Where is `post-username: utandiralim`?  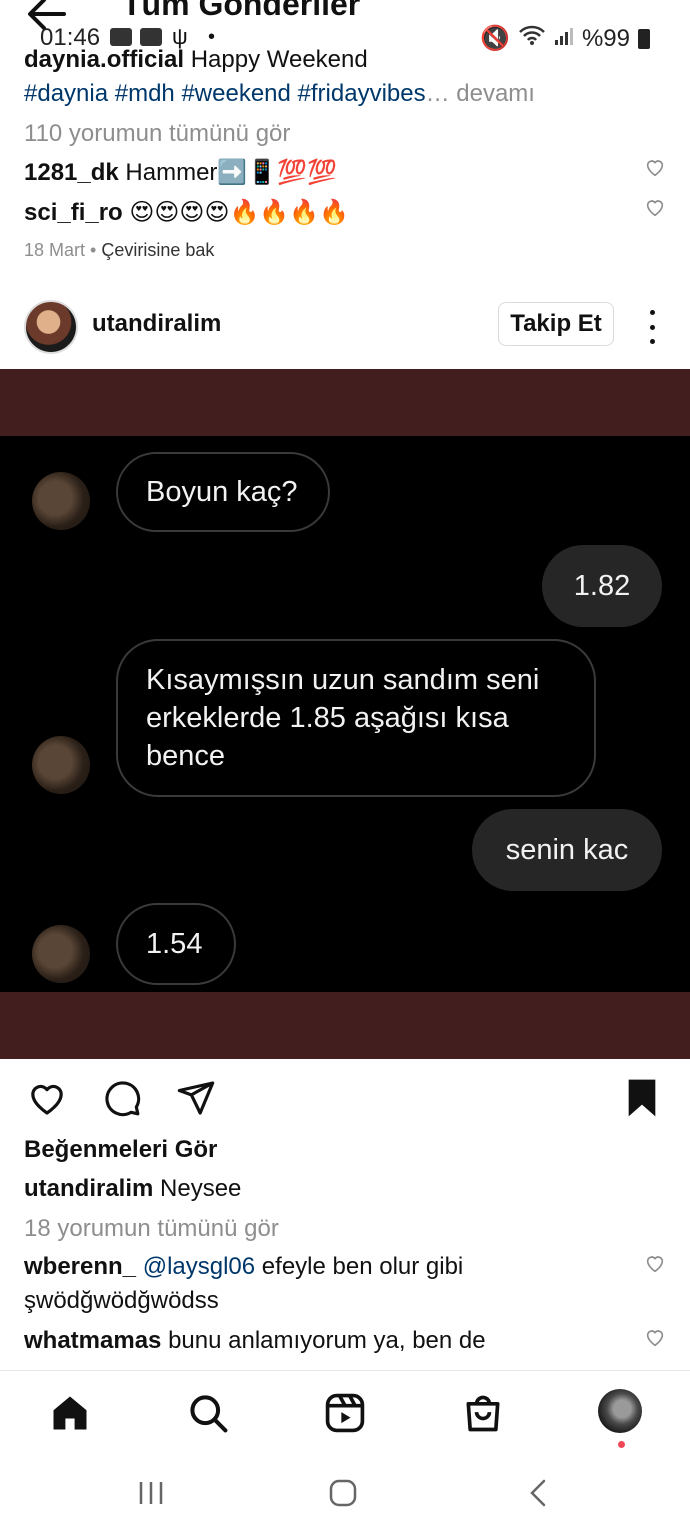 post-username: utandiralim is located at coordinates (156, 324).